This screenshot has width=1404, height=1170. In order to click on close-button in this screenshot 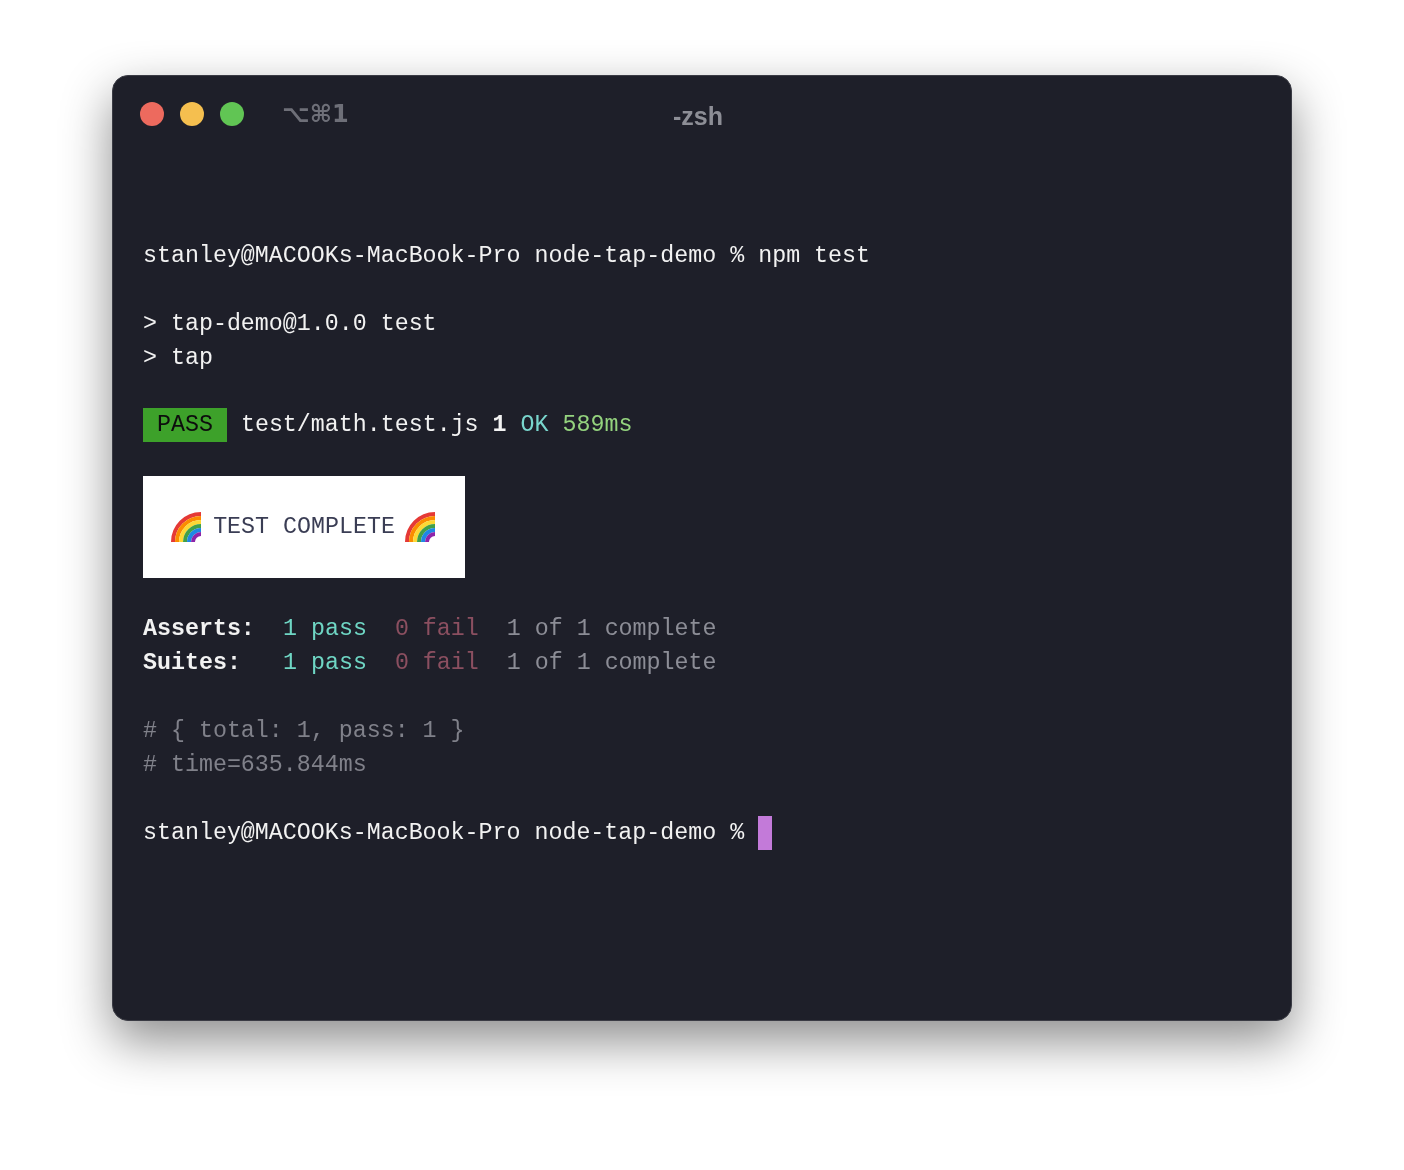, I will do `click(152, 114)`.